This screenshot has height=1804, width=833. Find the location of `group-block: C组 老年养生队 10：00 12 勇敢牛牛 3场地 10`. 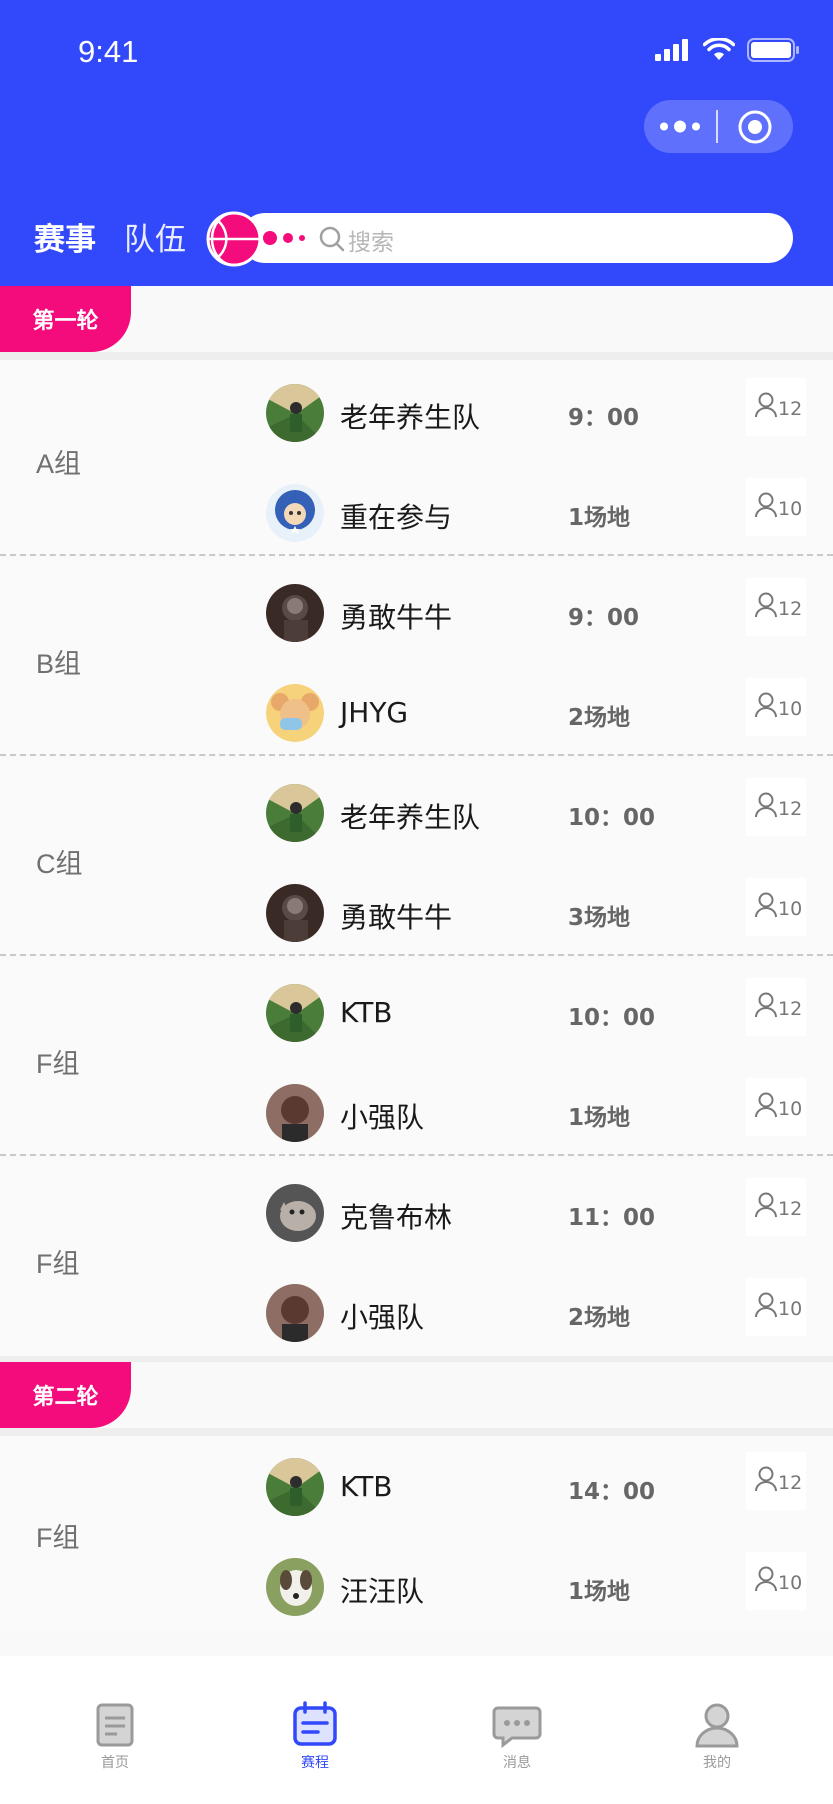

group-block: C组 老年养生队 10：00 12 勇敢牛牛 3场地 10 is located at coordinates (416, 859).